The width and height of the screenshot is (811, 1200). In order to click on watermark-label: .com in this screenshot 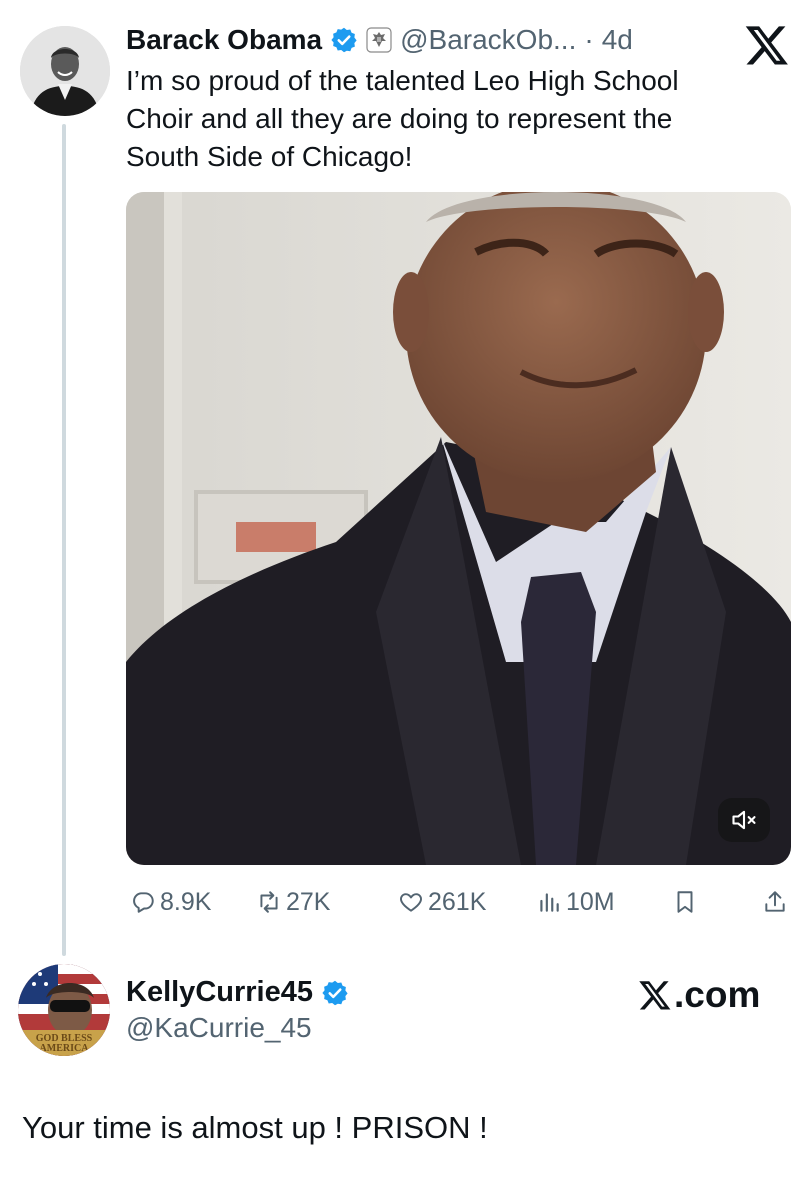, I will do `click(717, 994)`.